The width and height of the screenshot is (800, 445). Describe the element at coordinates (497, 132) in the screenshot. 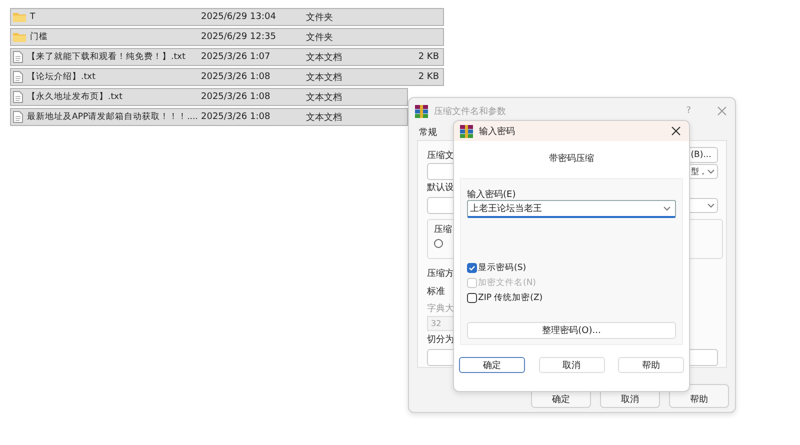

I see `window-title: 输入密码` at that location.